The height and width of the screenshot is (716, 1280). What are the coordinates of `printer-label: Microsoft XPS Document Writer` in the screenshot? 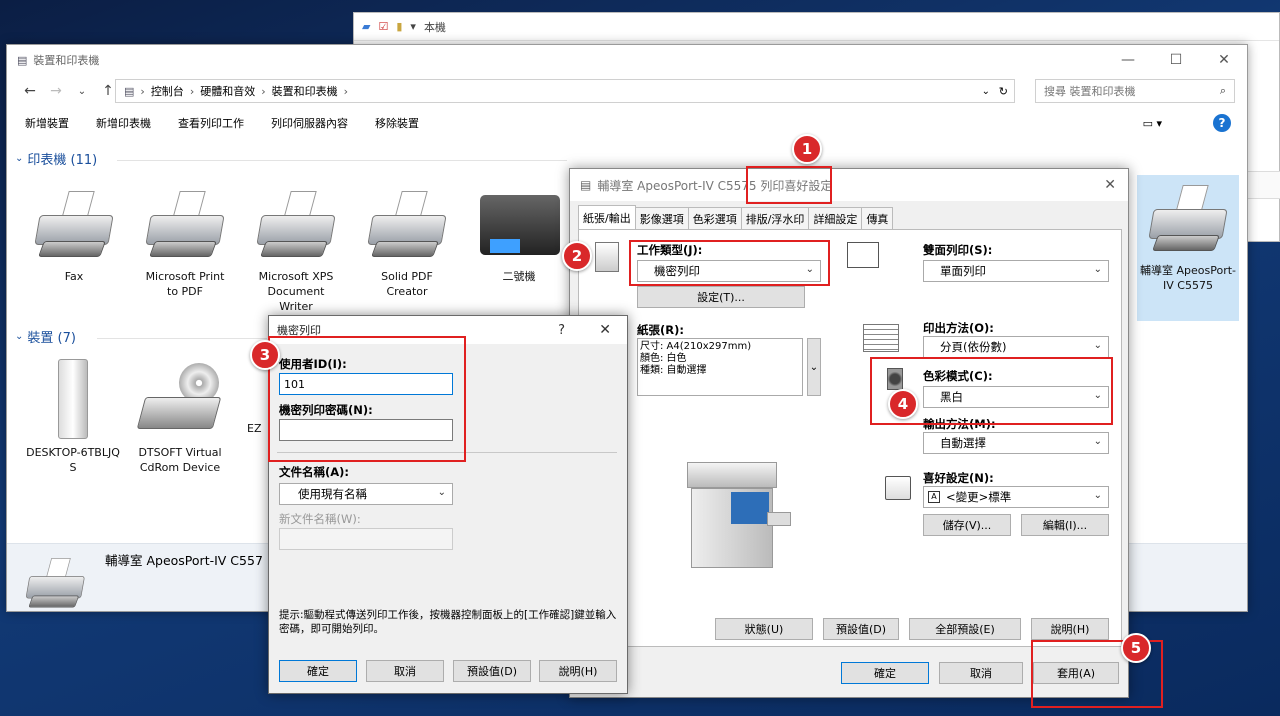 It's located at (296, 291).